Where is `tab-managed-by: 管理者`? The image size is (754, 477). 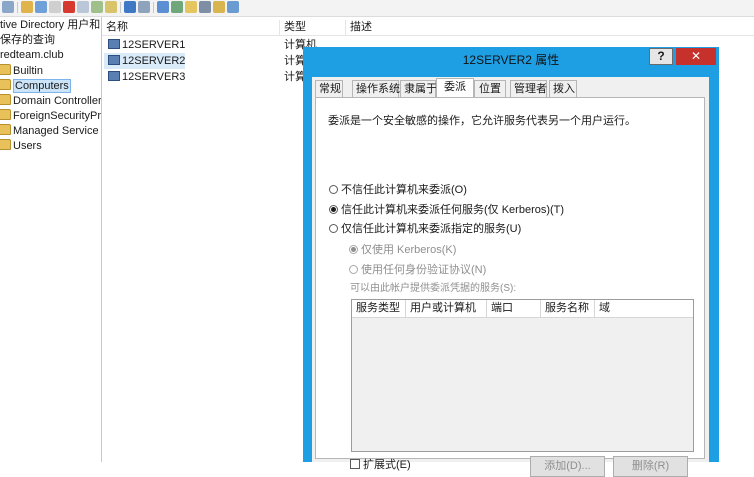 tab-managed-by: 管理者 is located at coordinates (528, 88).